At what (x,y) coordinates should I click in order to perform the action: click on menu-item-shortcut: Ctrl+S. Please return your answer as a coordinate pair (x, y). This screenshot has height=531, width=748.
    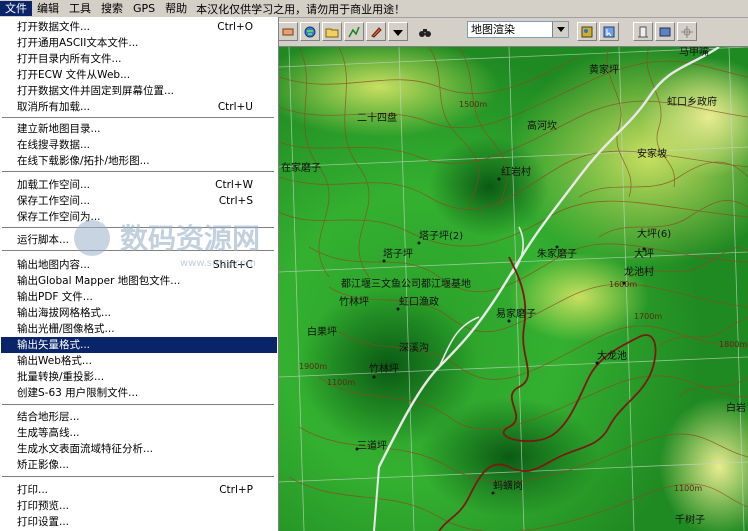
    Looking at the image, I should click on (235, 201).